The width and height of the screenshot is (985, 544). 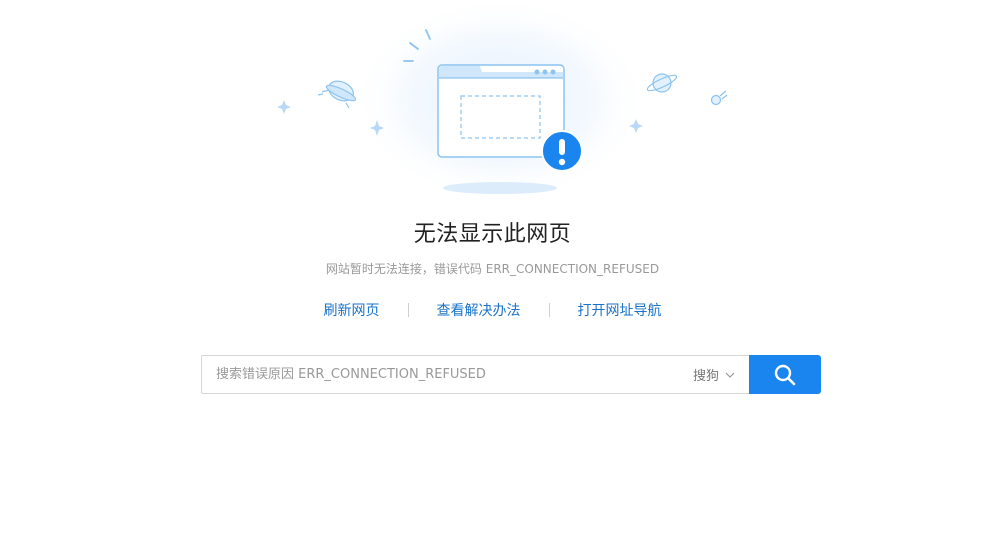 I want to click on search-button, so click(x=785, y=374).